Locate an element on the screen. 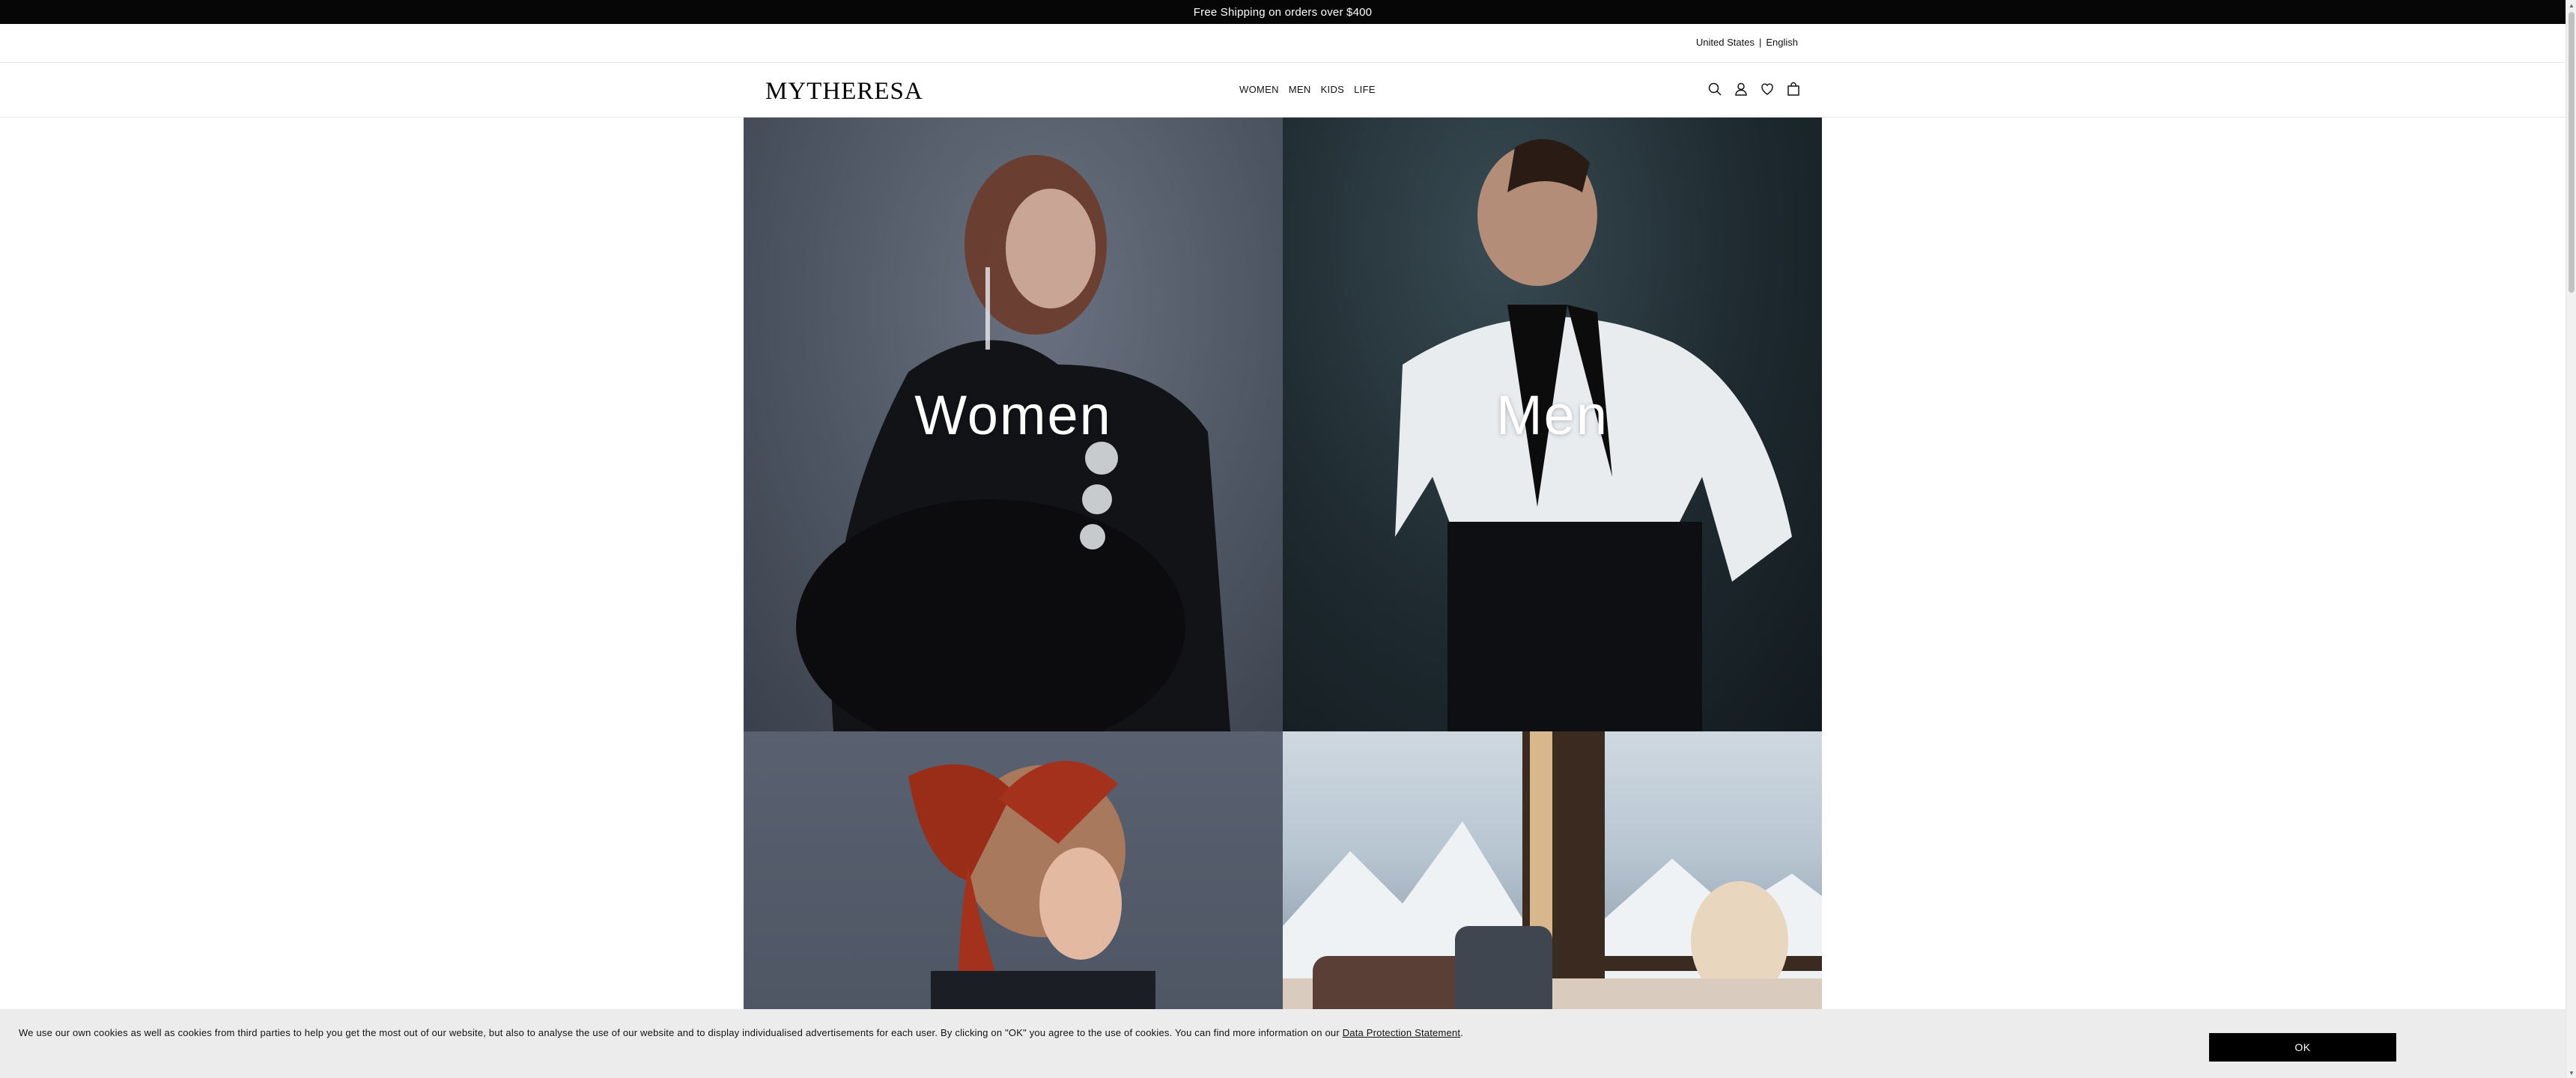 The height and width of the screenshot is (1078, 2576). header-icons is located at coordinates (1754, 89).